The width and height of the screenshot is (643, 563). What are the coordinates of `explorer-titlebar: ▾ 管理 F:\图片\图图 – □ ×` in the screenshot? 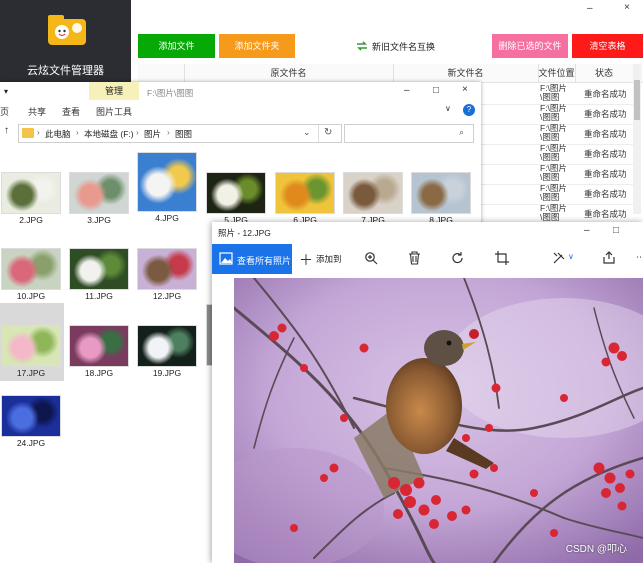 It's located at (240, 92).